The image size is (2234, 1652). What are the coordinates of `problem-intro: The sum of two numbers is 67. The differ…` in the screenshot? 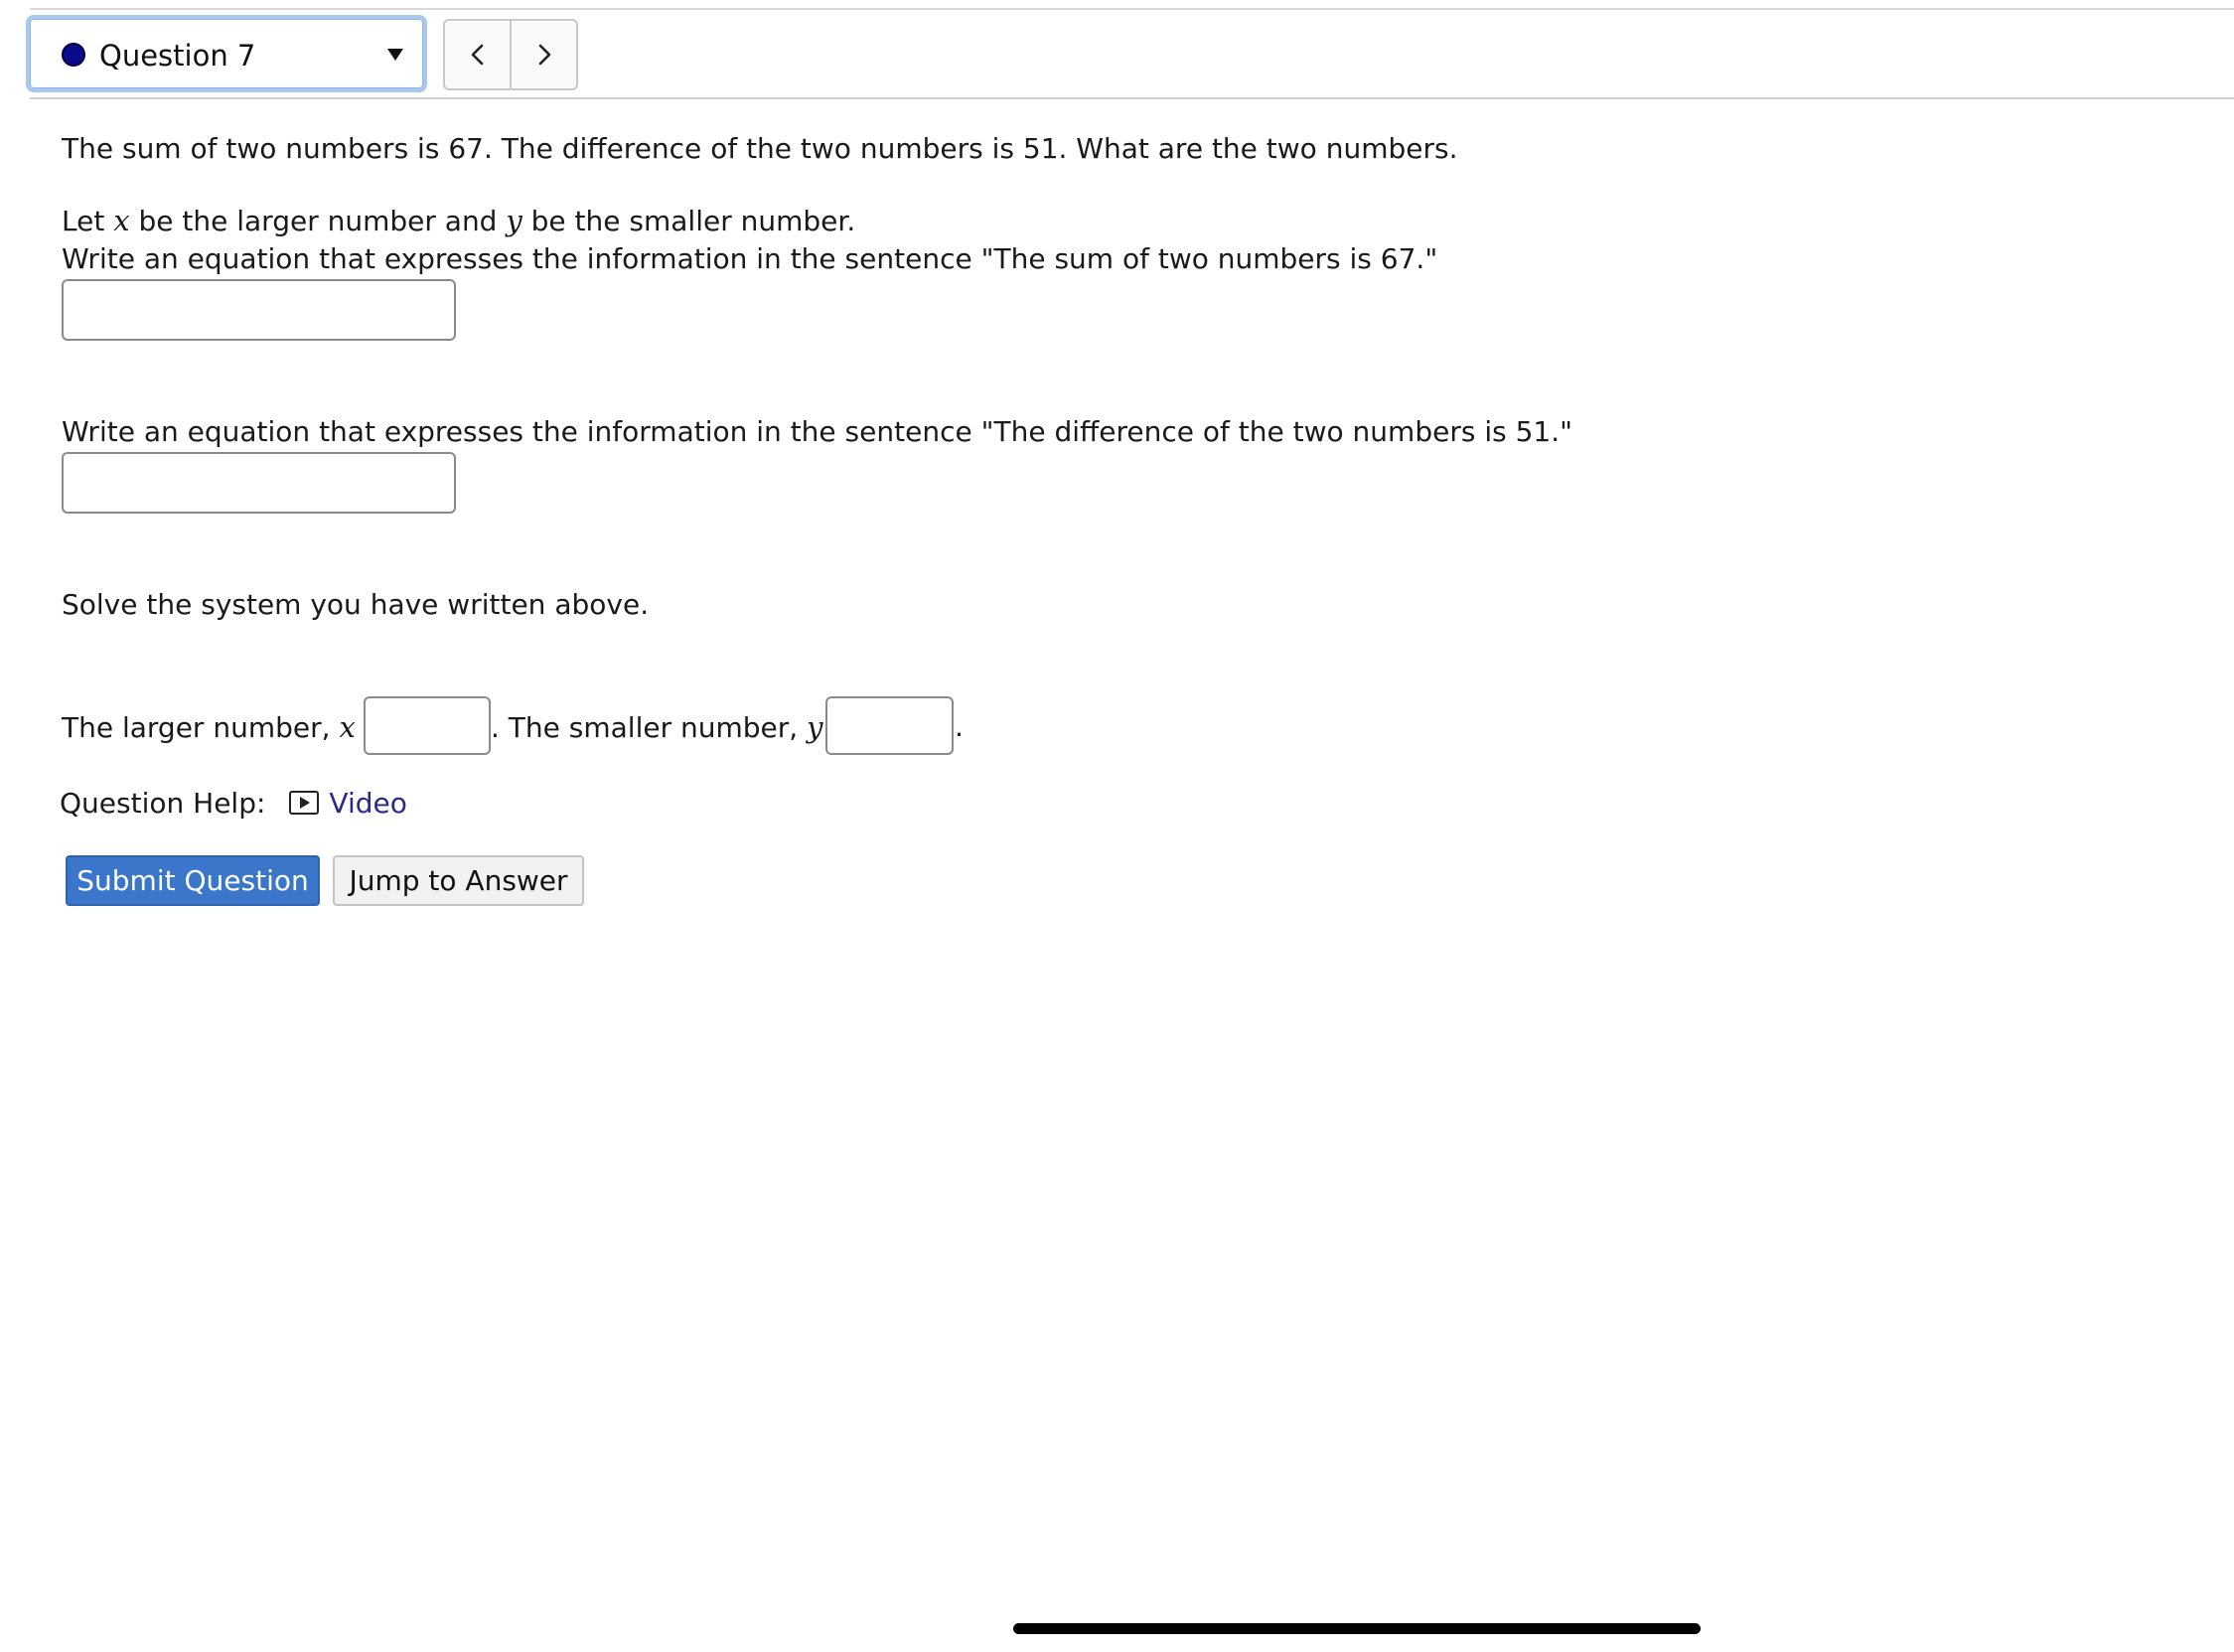 It's located at (760, 148).